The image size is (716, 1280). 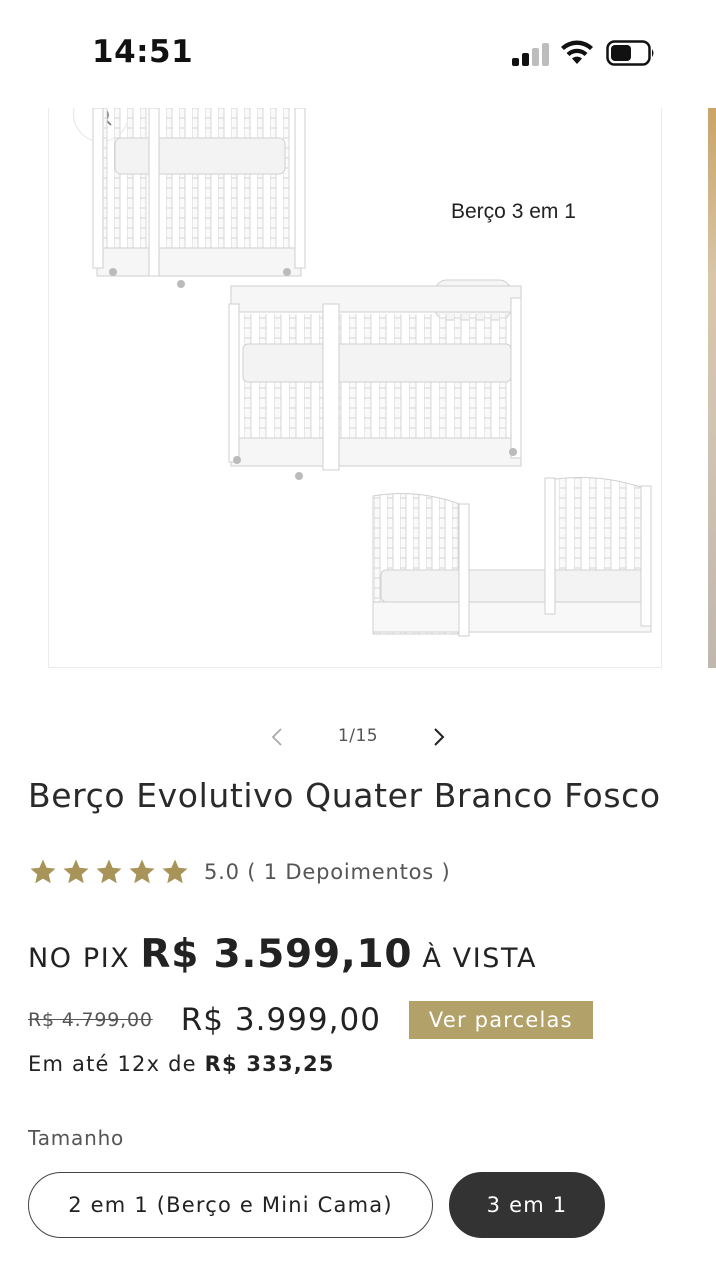 What do you see at coordinates (79, 958) in the screenshot?
I see `pix-label: NO PIX` at bounding box center [79, 958].